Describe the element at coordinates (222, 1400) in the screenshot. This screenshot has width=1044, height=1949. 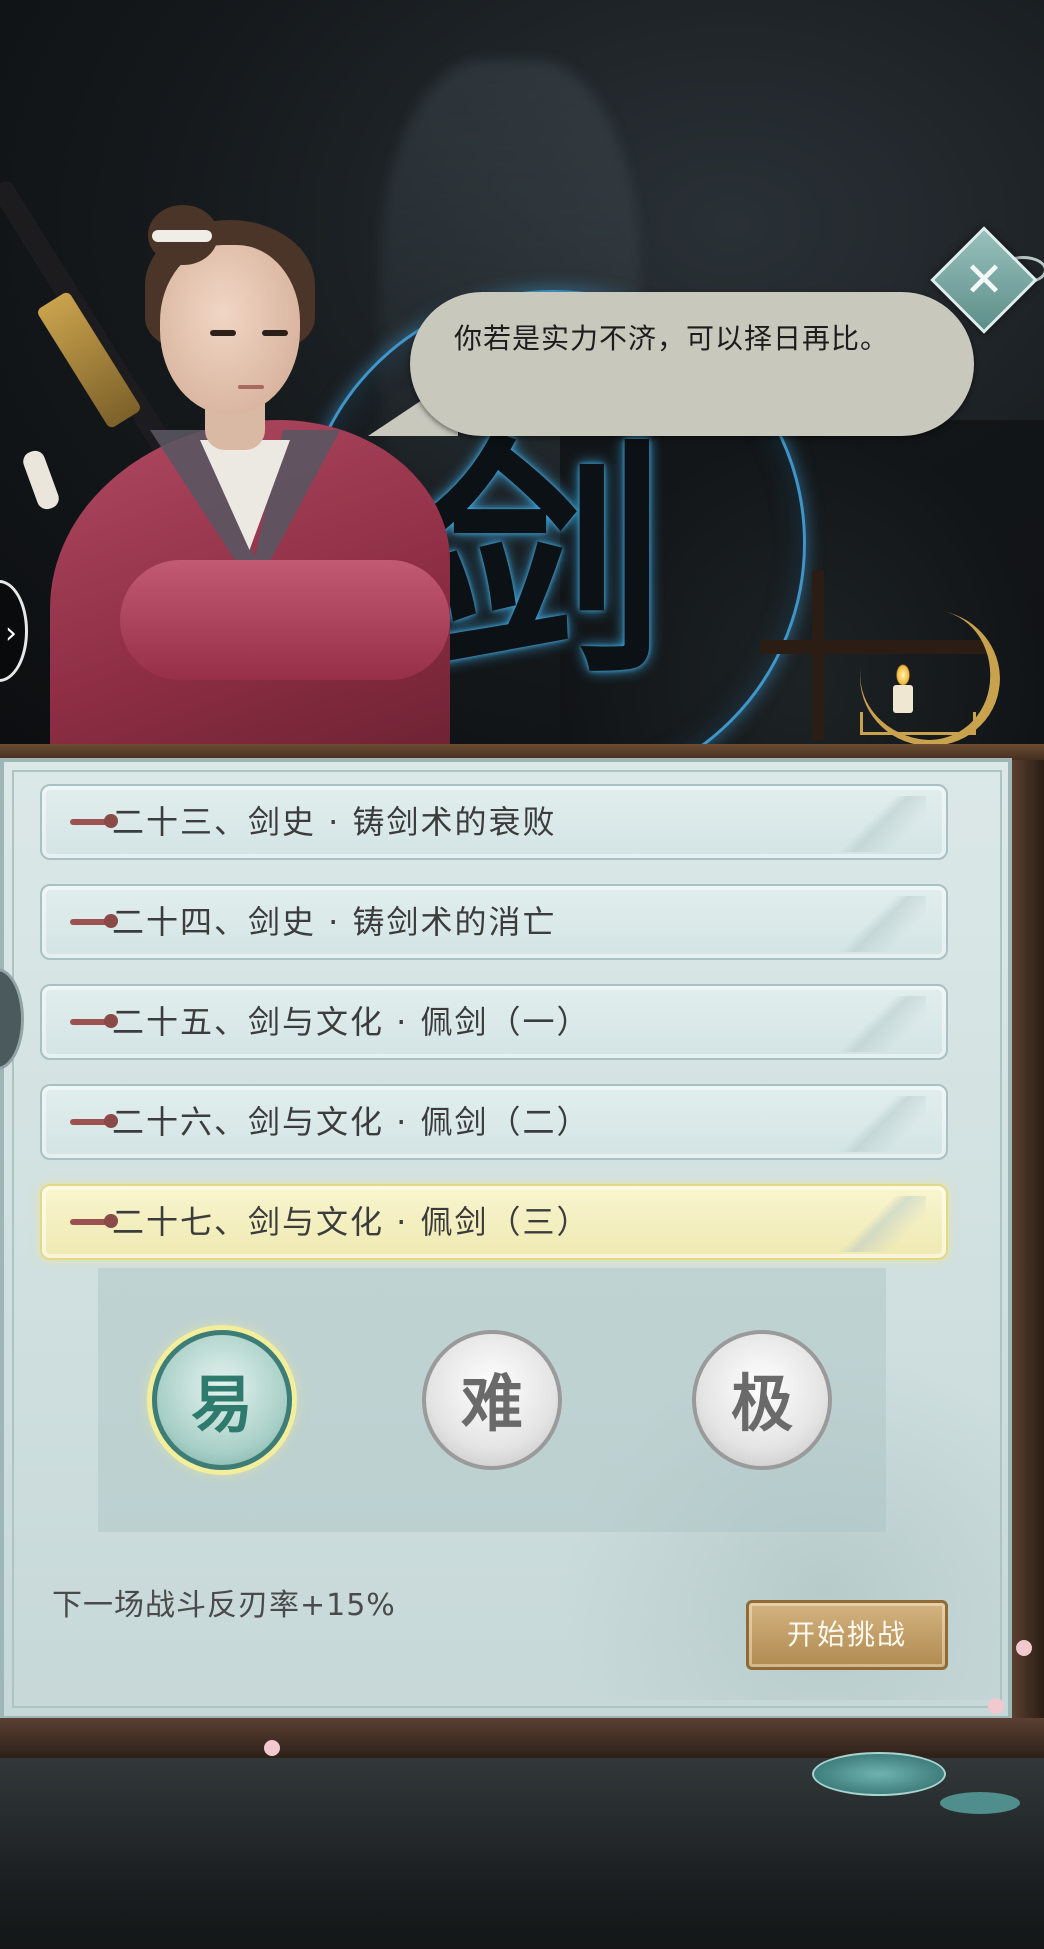
I see `difficulty-easy-button: 易` at that location.